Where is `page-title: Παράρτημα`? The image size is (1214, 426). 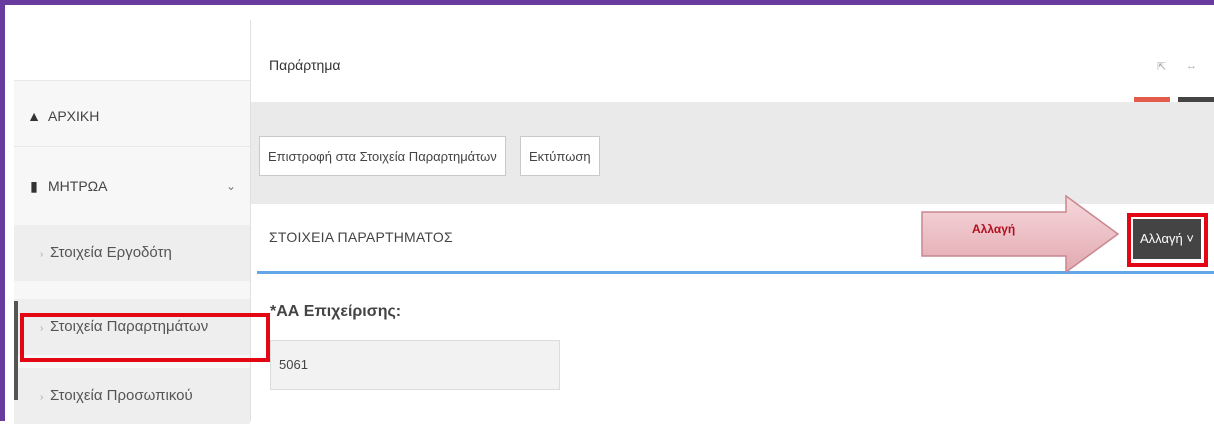 page-title: Παράρτημα is located at coordinates (305, 65).